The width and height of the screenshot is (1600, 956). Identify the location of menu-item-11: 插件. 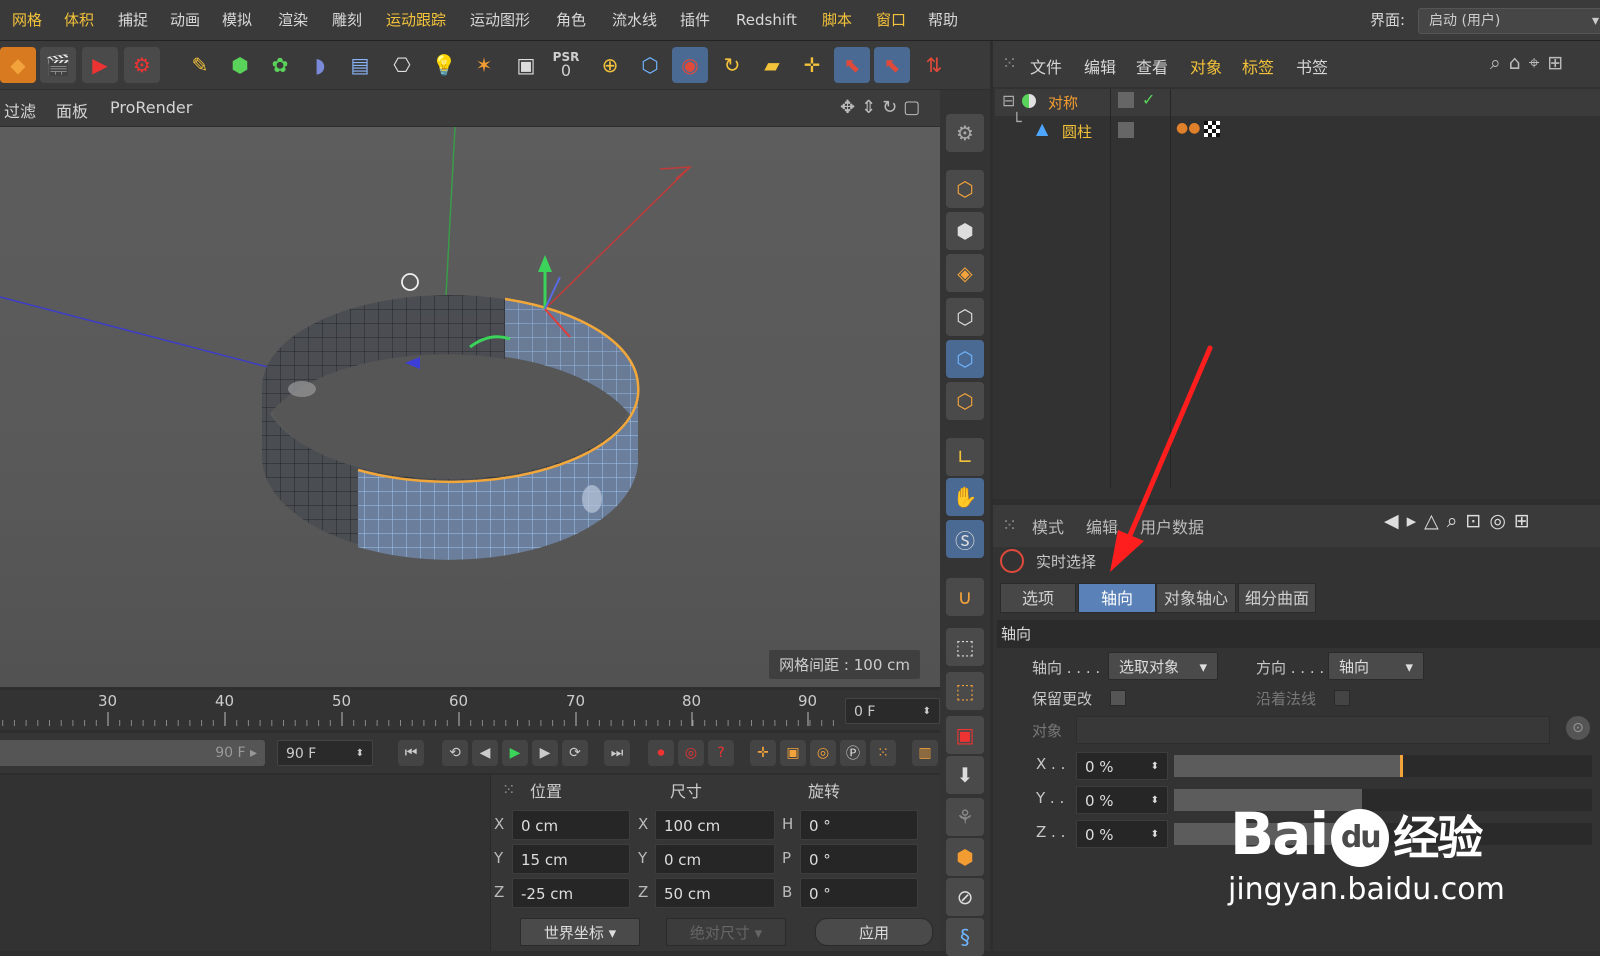
(695, 20).